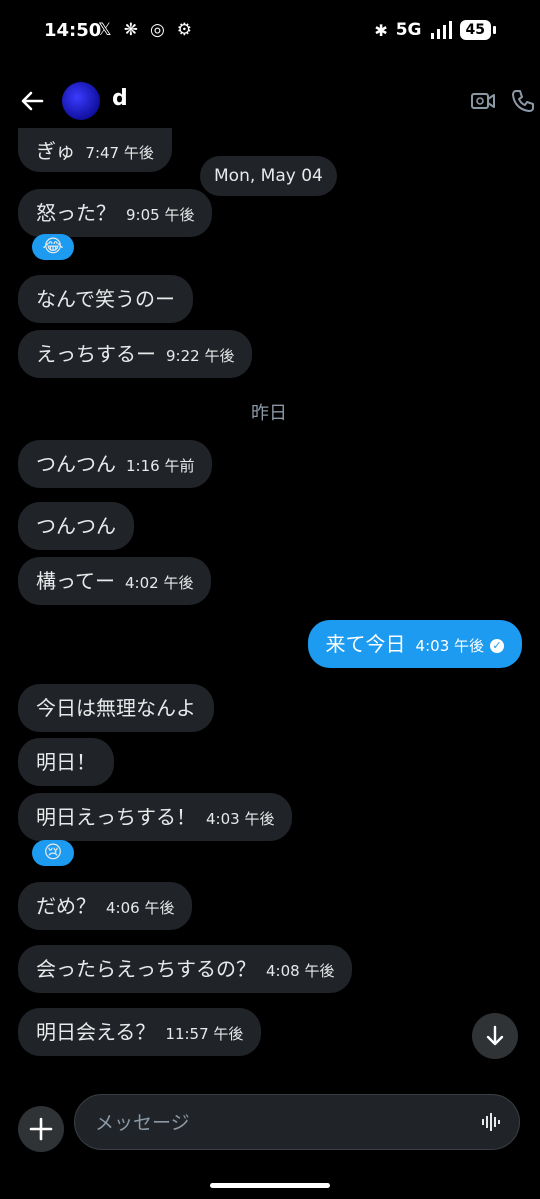  What do you see at coordinates (200, 356) in the screenshot?
I see `message-time: 9:22 午後` at bounding box center [200, 356].